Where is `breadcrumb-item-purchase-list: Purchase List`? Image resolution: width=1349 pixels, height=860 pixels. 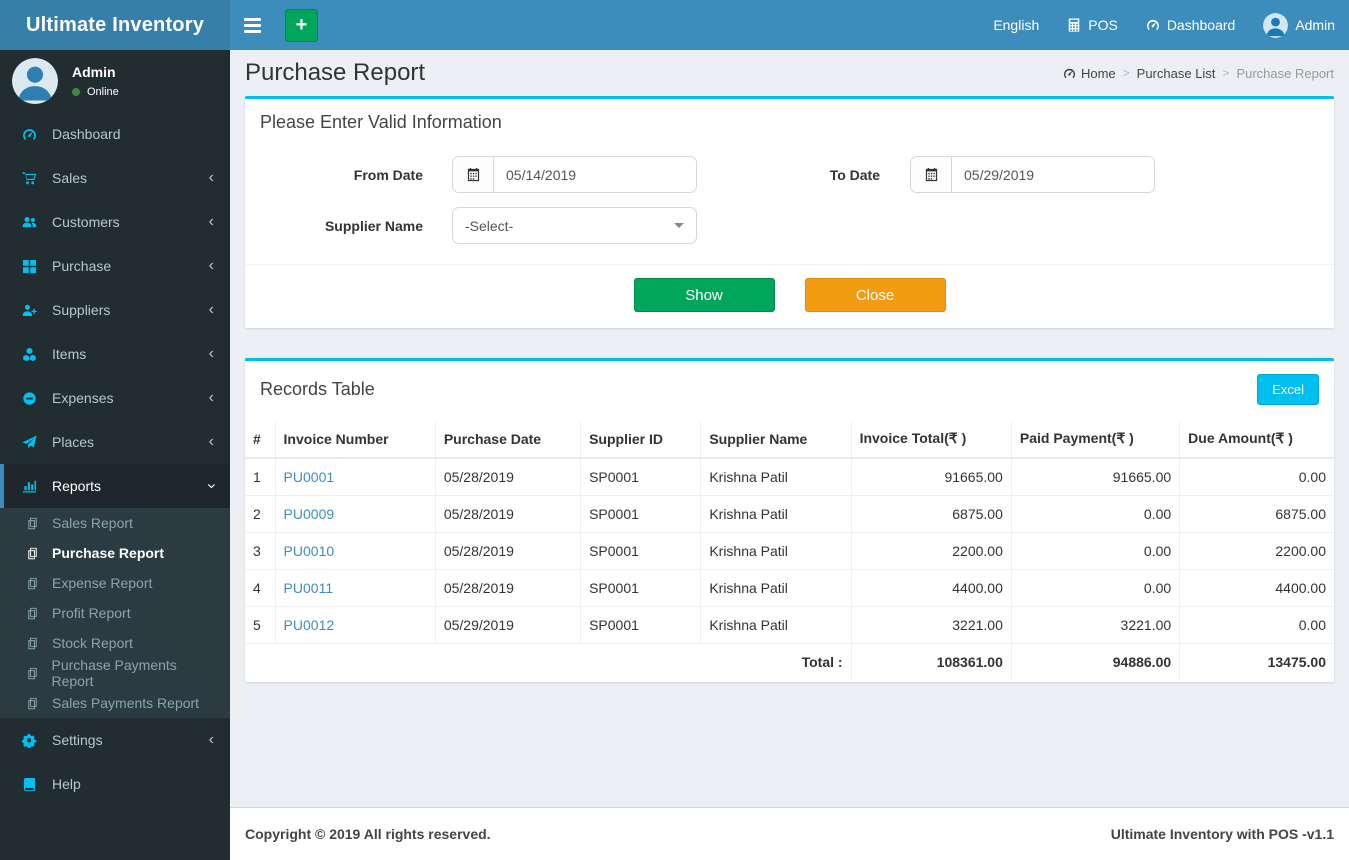 breadcrumb-item-purchase-list: Purchase List is located at coordinates (1176, 73).